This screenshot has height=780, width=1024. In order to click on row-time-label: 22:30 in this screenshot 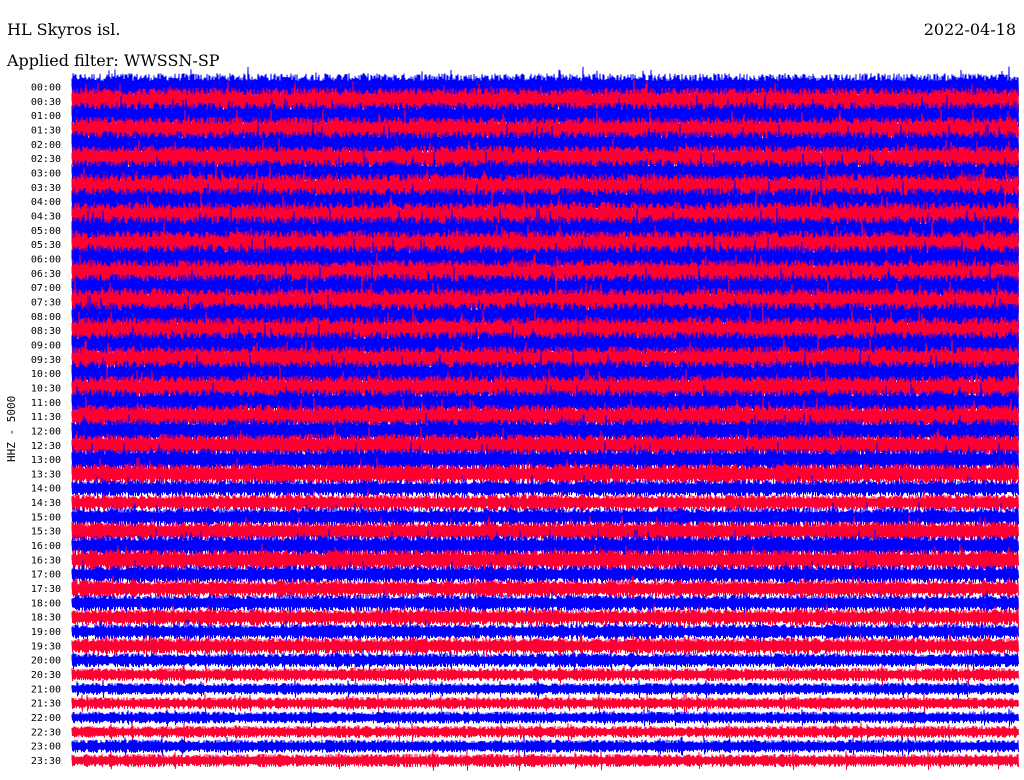, I will do `click(46, 732)`.